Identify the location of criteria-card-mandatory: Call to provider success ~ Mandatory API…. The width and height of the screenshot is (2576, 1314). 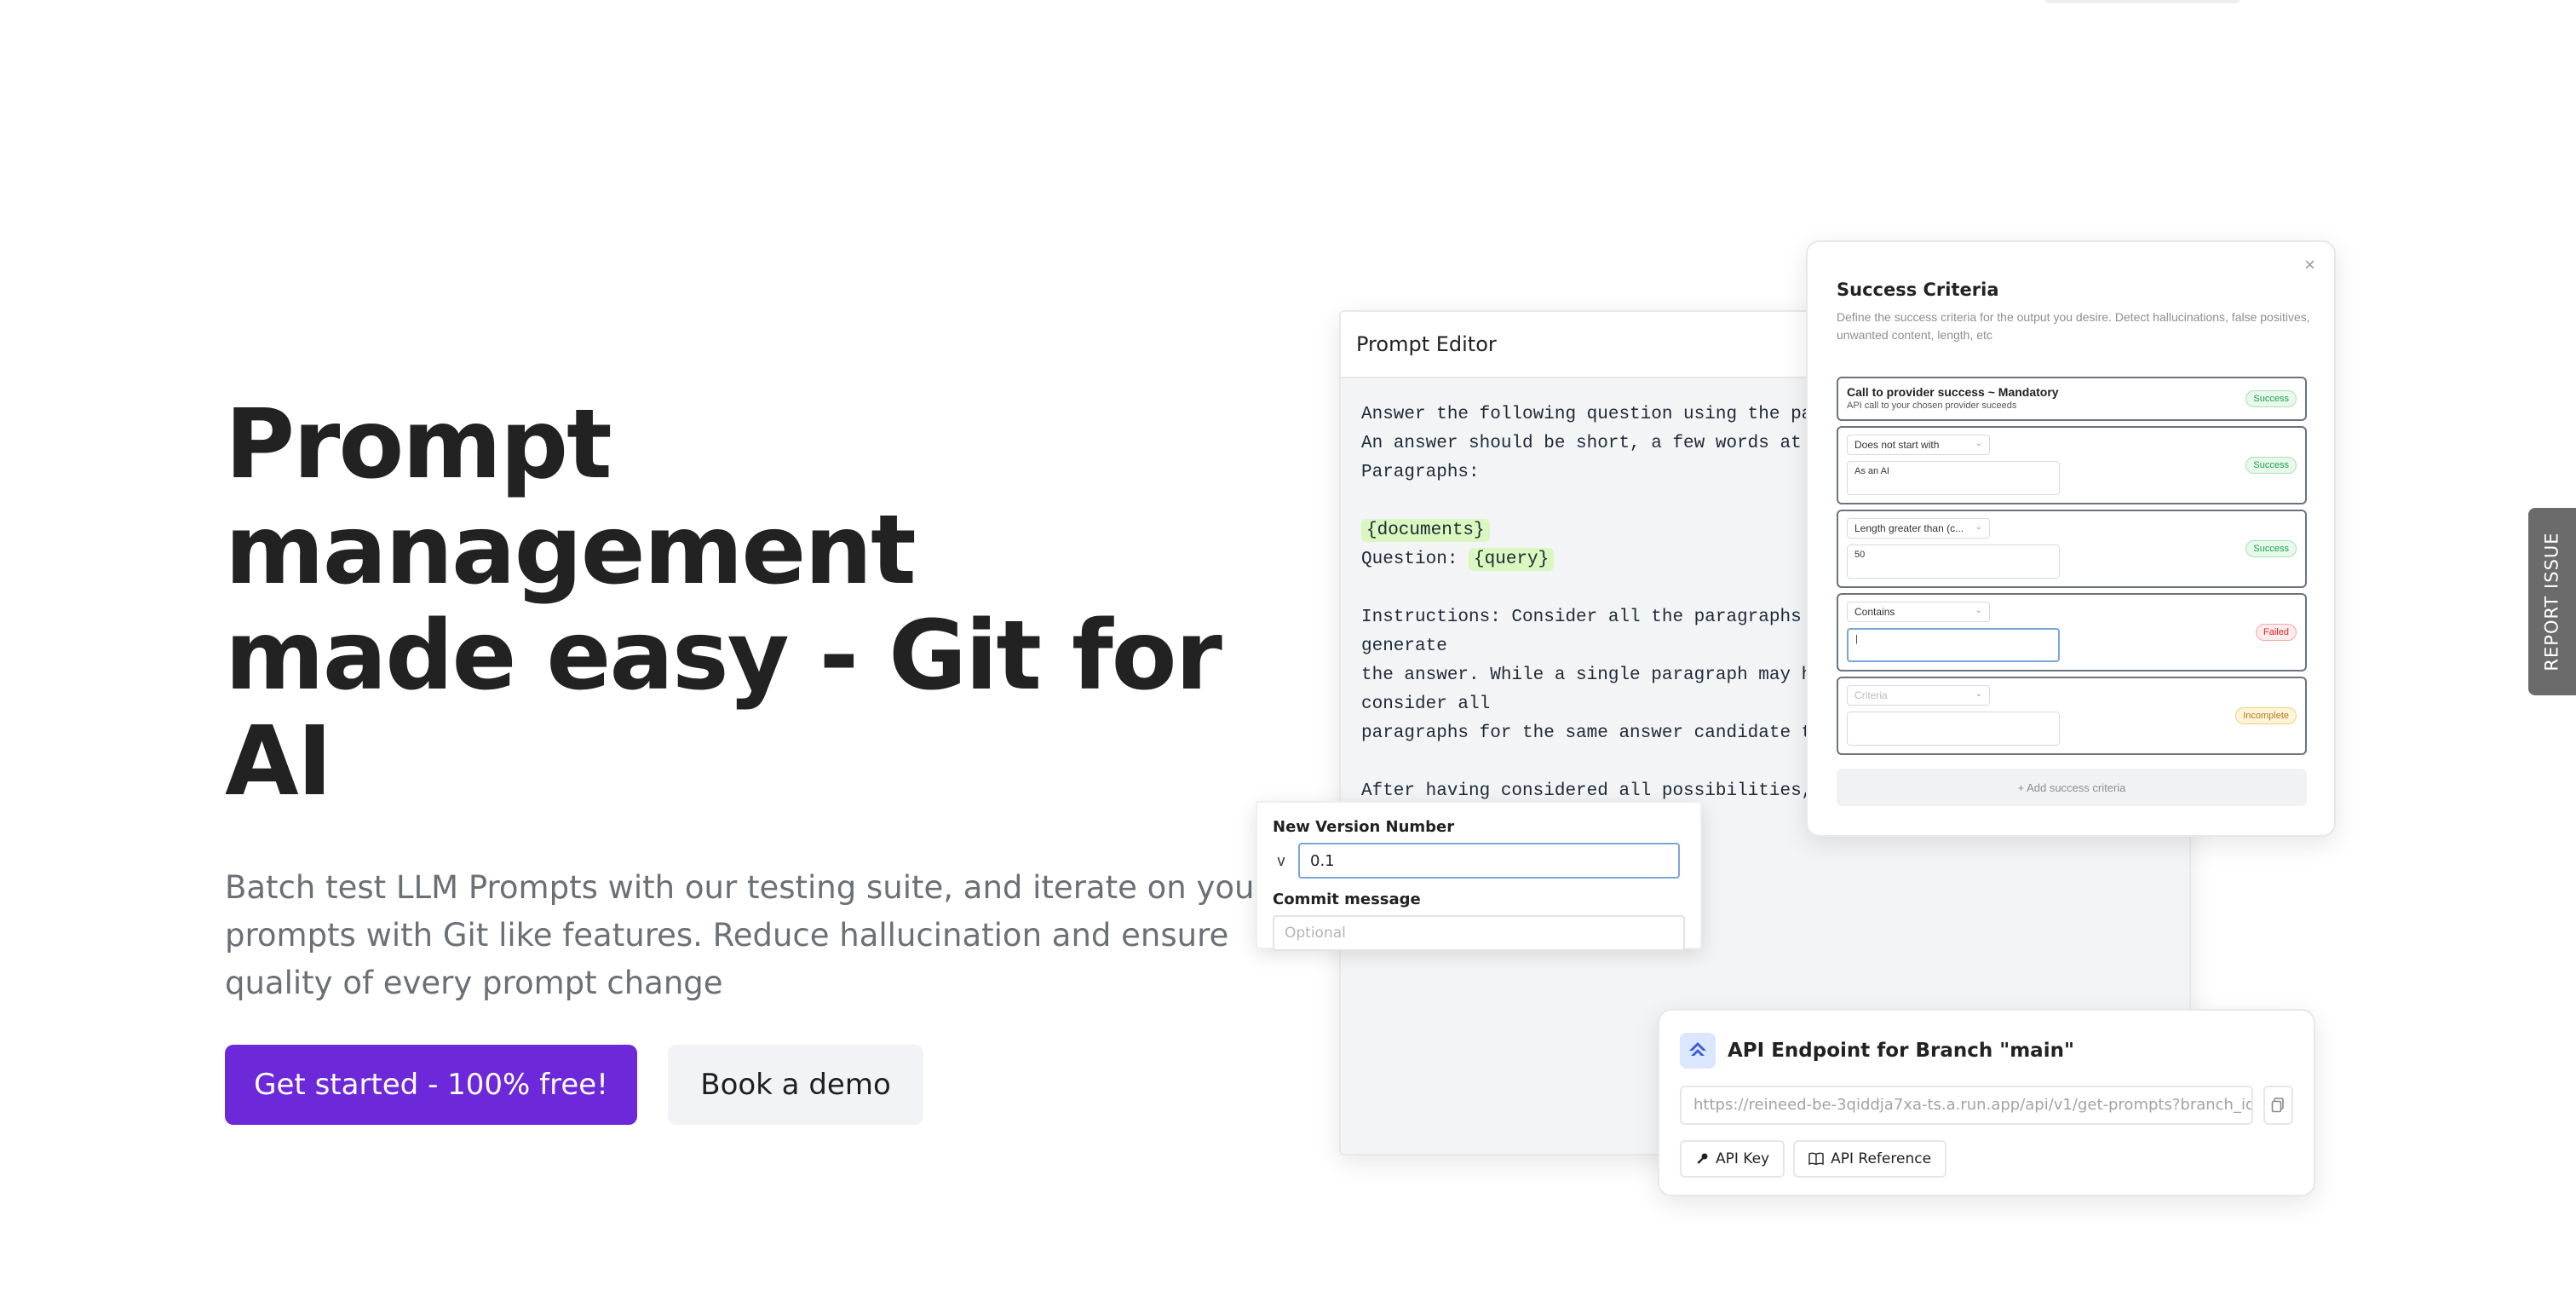
(2072, 399).